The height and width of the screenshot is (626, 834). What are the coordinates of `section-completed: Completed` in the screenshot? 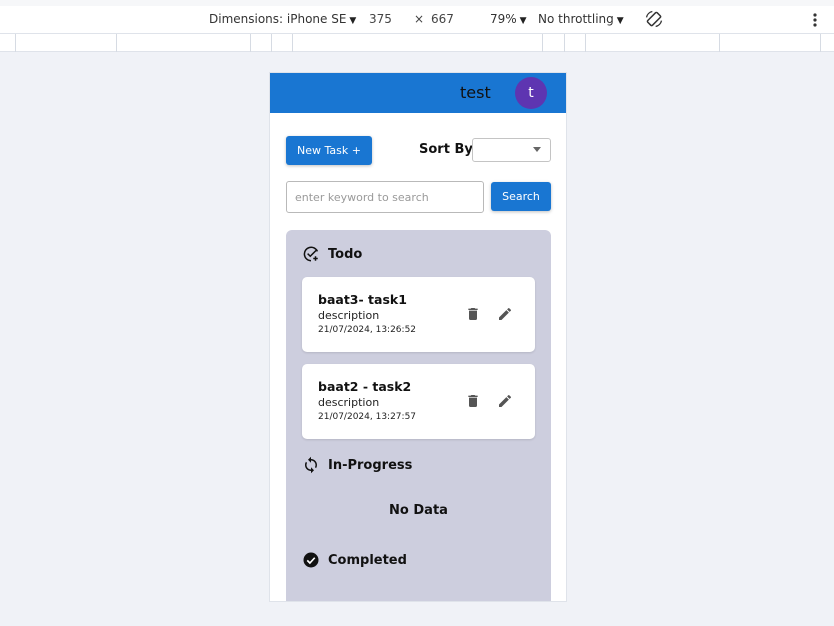 It's located at (354, 560).